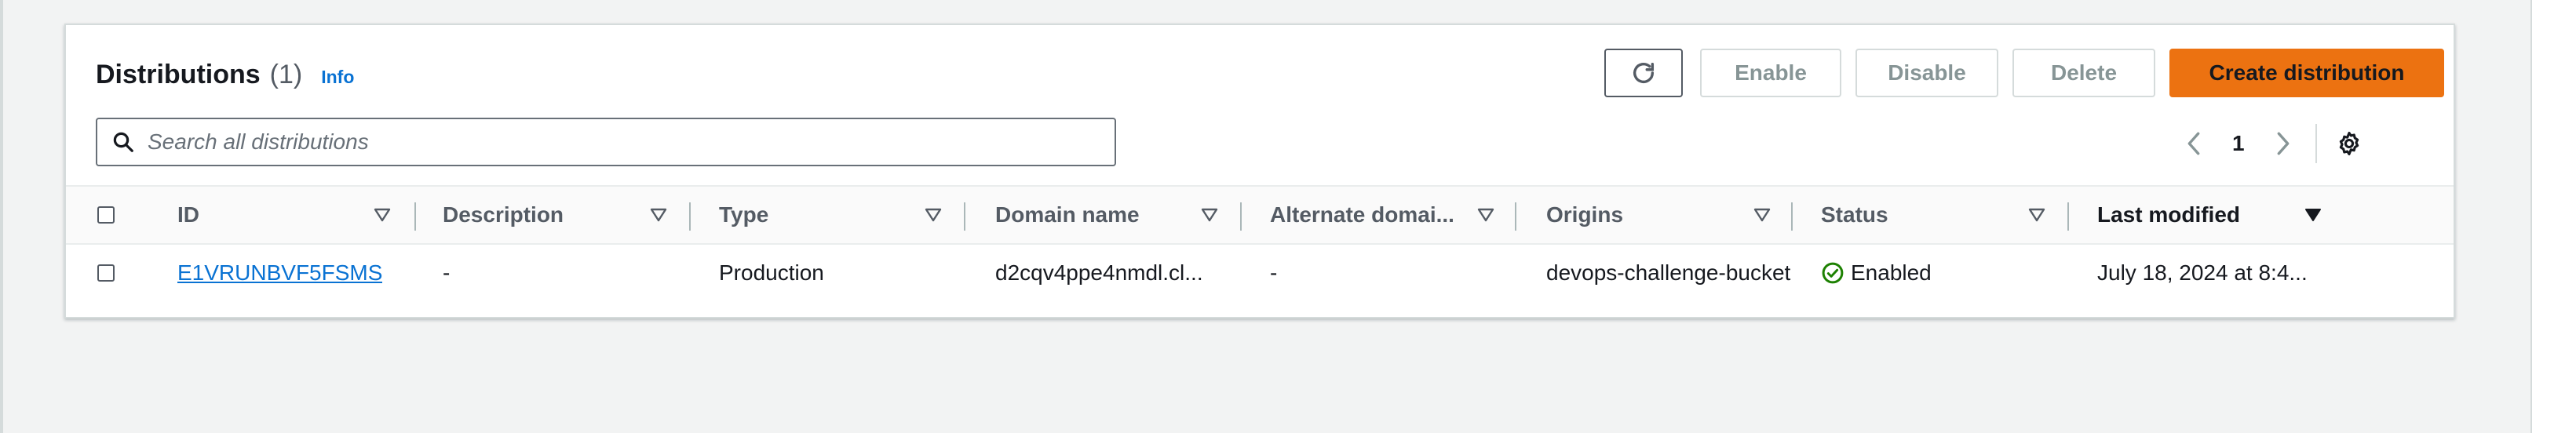 Image resolution: width=2576 pixels, height=433 pixels. Describe the element at coordinates (286, 74) in the screenshot. I see `distribution-count: (1)` at that location.